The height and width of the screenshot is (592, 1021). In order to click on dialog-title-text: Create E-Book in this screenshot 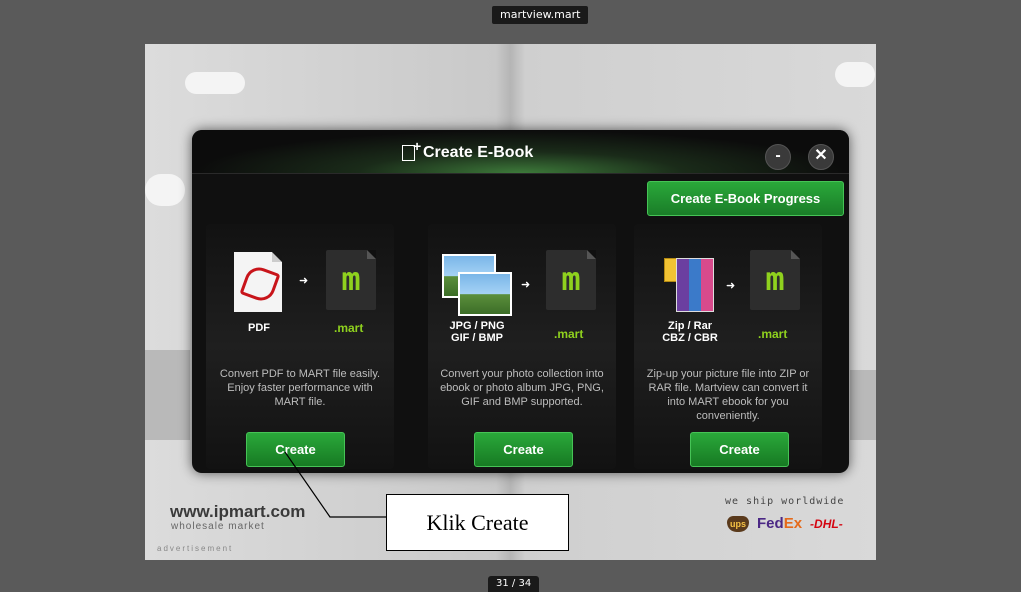, I will do `click(478, 152)`.